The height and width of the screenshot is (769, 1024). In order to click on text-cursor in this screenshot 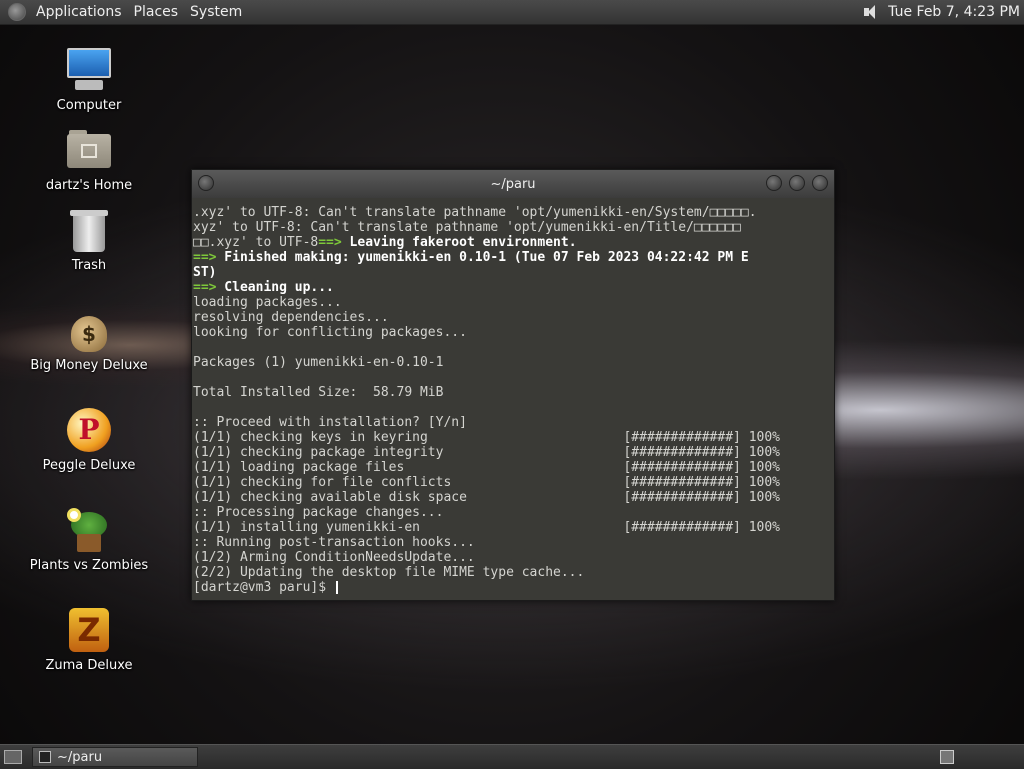, I will do `click(336, 587)`.